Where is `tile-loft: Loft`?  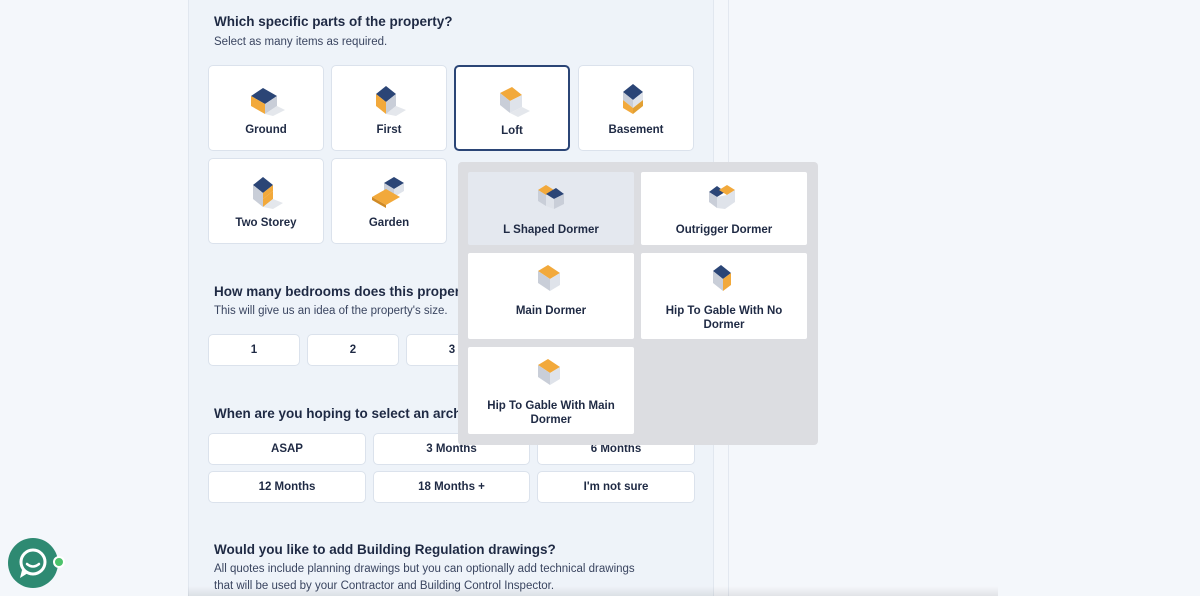 tile-loft: Loft is located at coordinates (512, 108).